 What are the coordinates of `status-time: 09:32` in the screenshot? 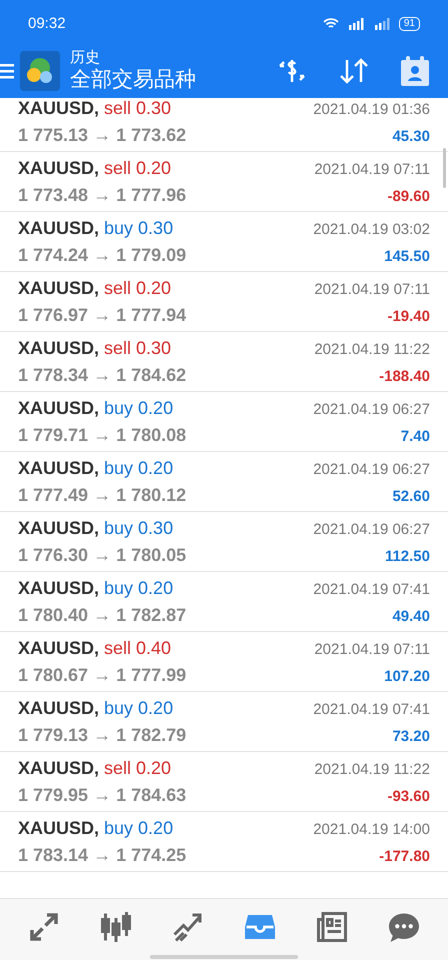 It's located at (47, 24).